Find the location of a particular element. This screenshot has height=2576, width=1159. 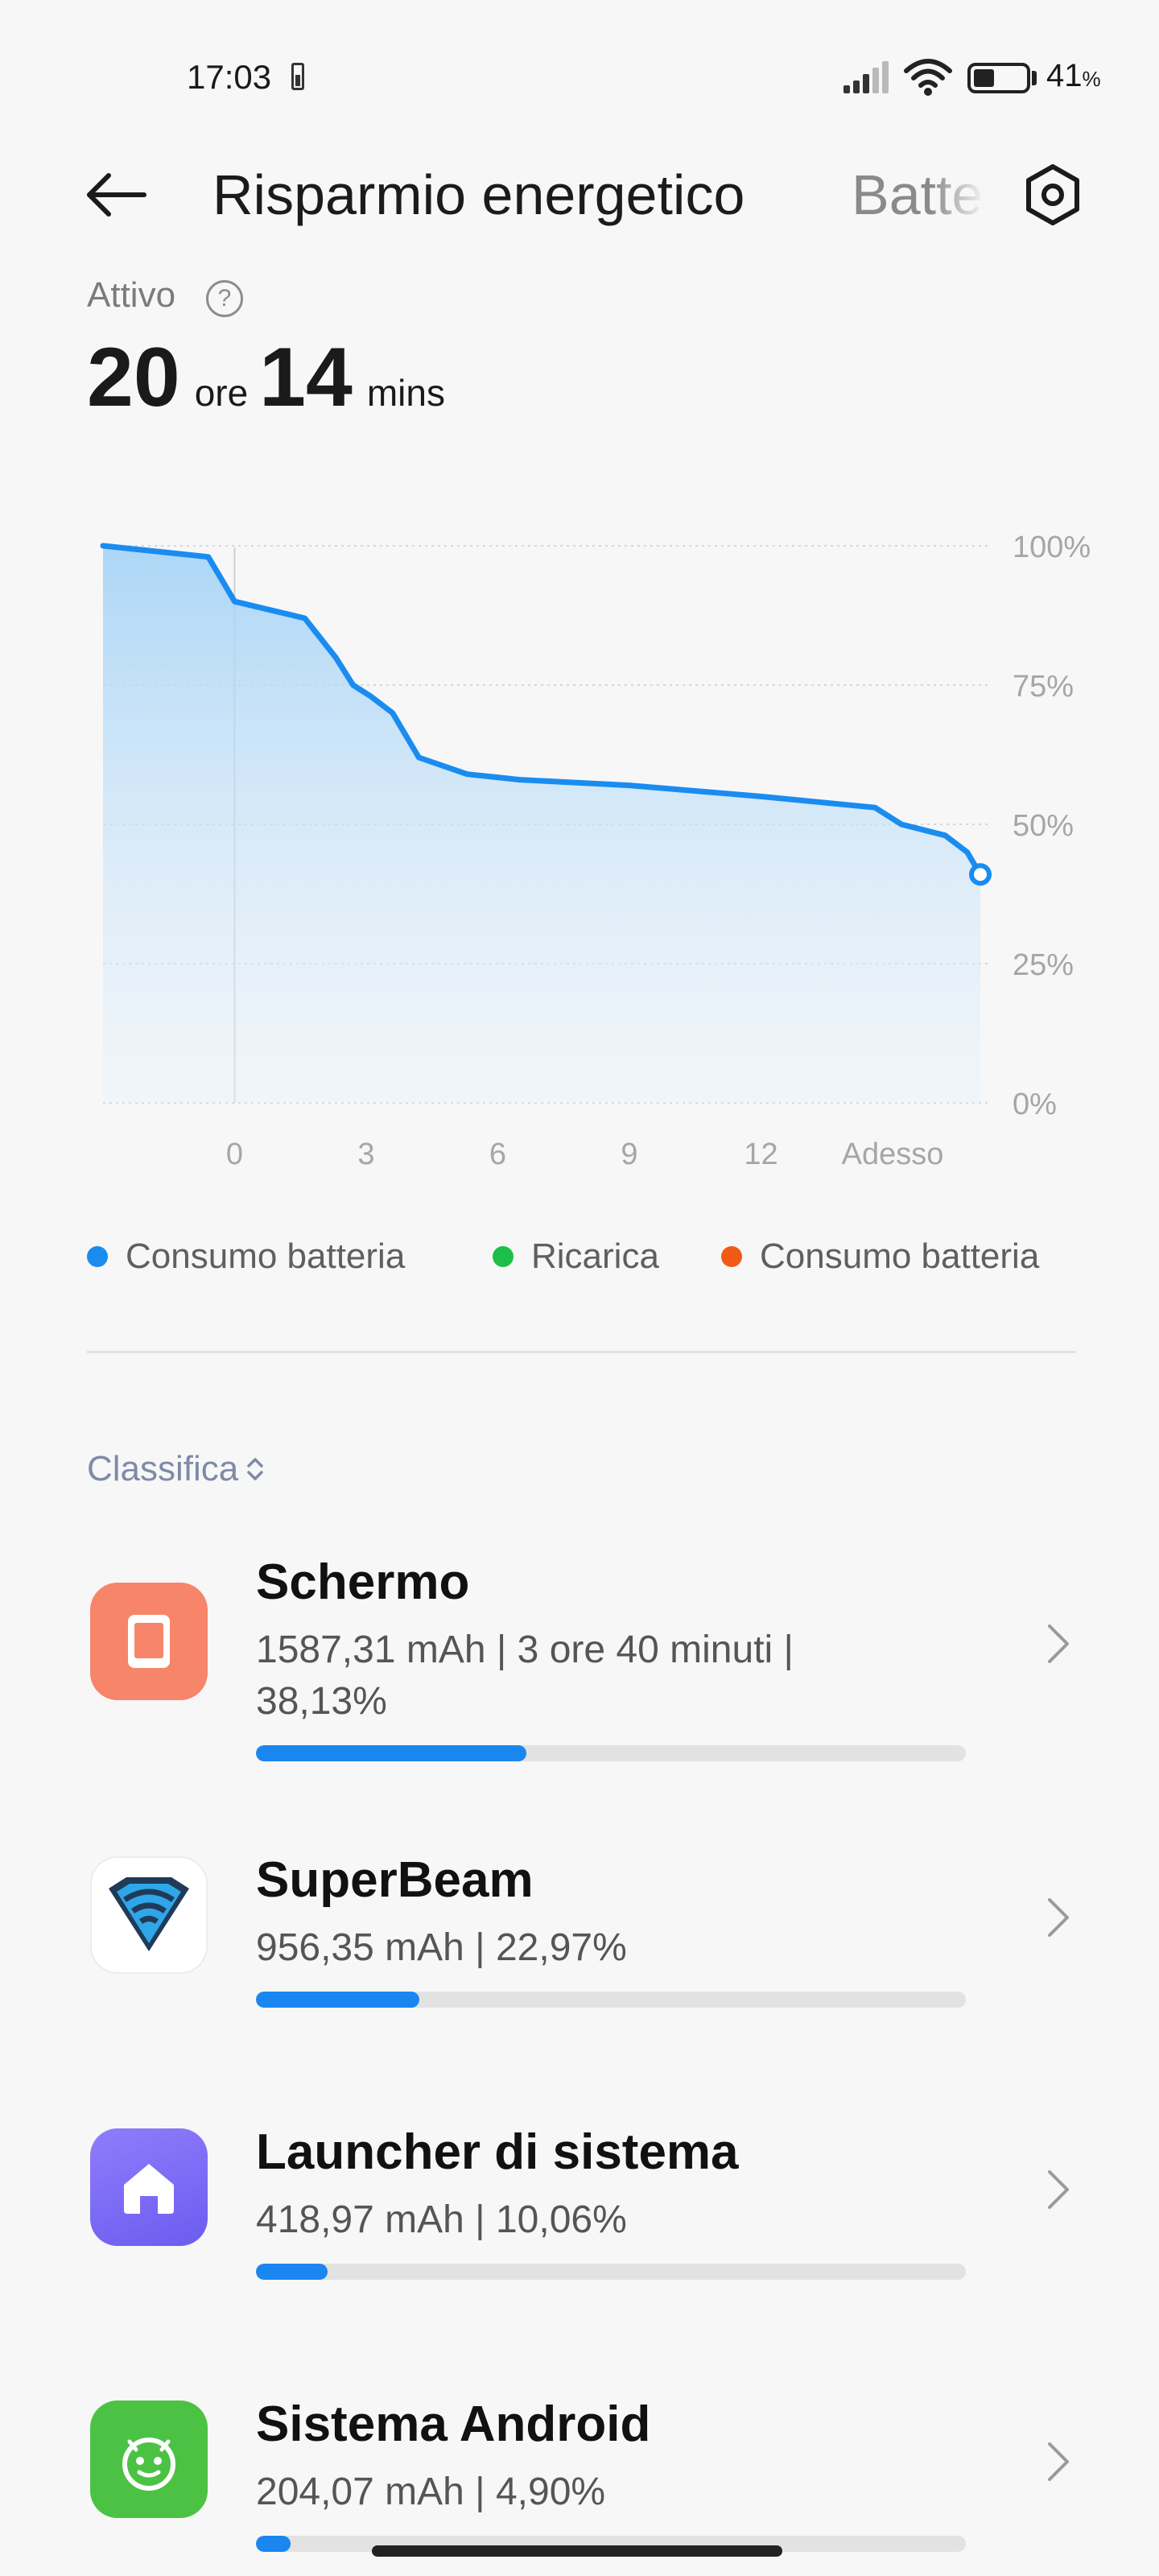

list-item-superbeam: SuperBeam 956,35 mAh | 22,97% is located at coordinates (579, 1940).